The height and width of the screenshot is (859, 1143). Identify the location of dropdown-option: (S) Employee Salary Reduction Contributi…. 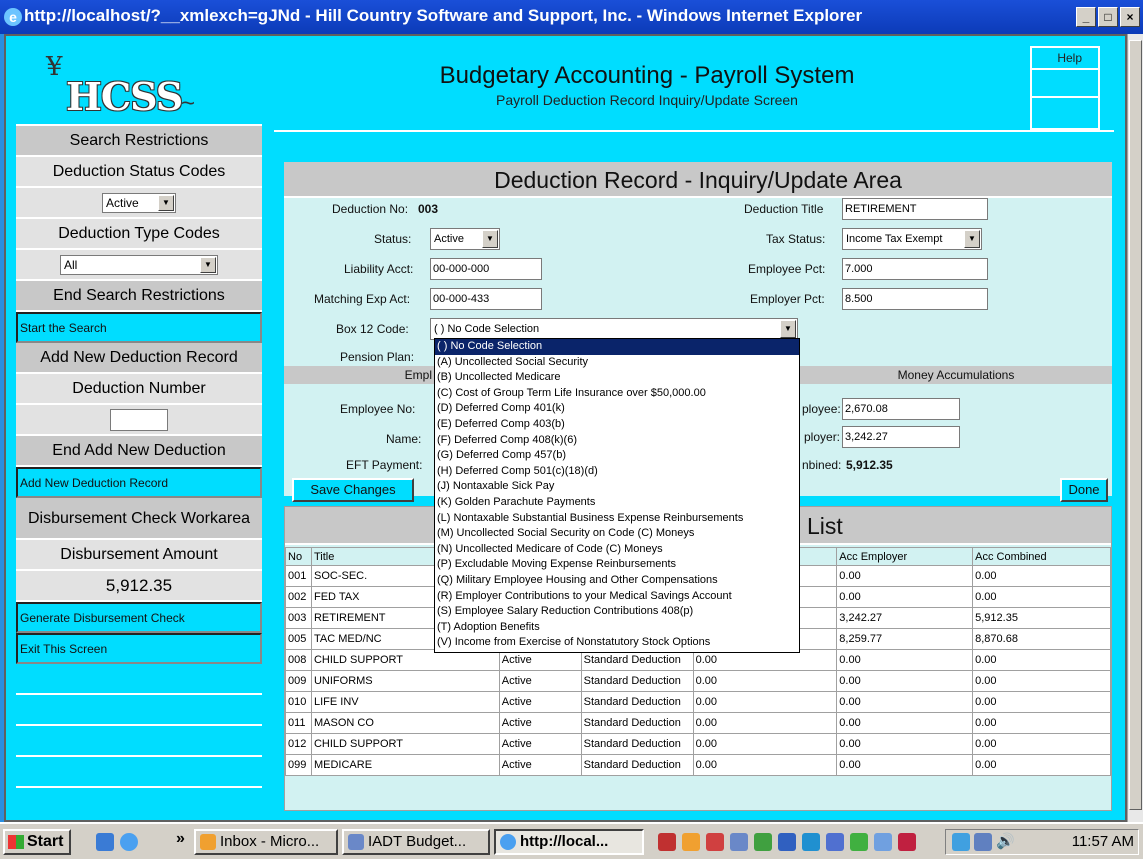
(617, 612).